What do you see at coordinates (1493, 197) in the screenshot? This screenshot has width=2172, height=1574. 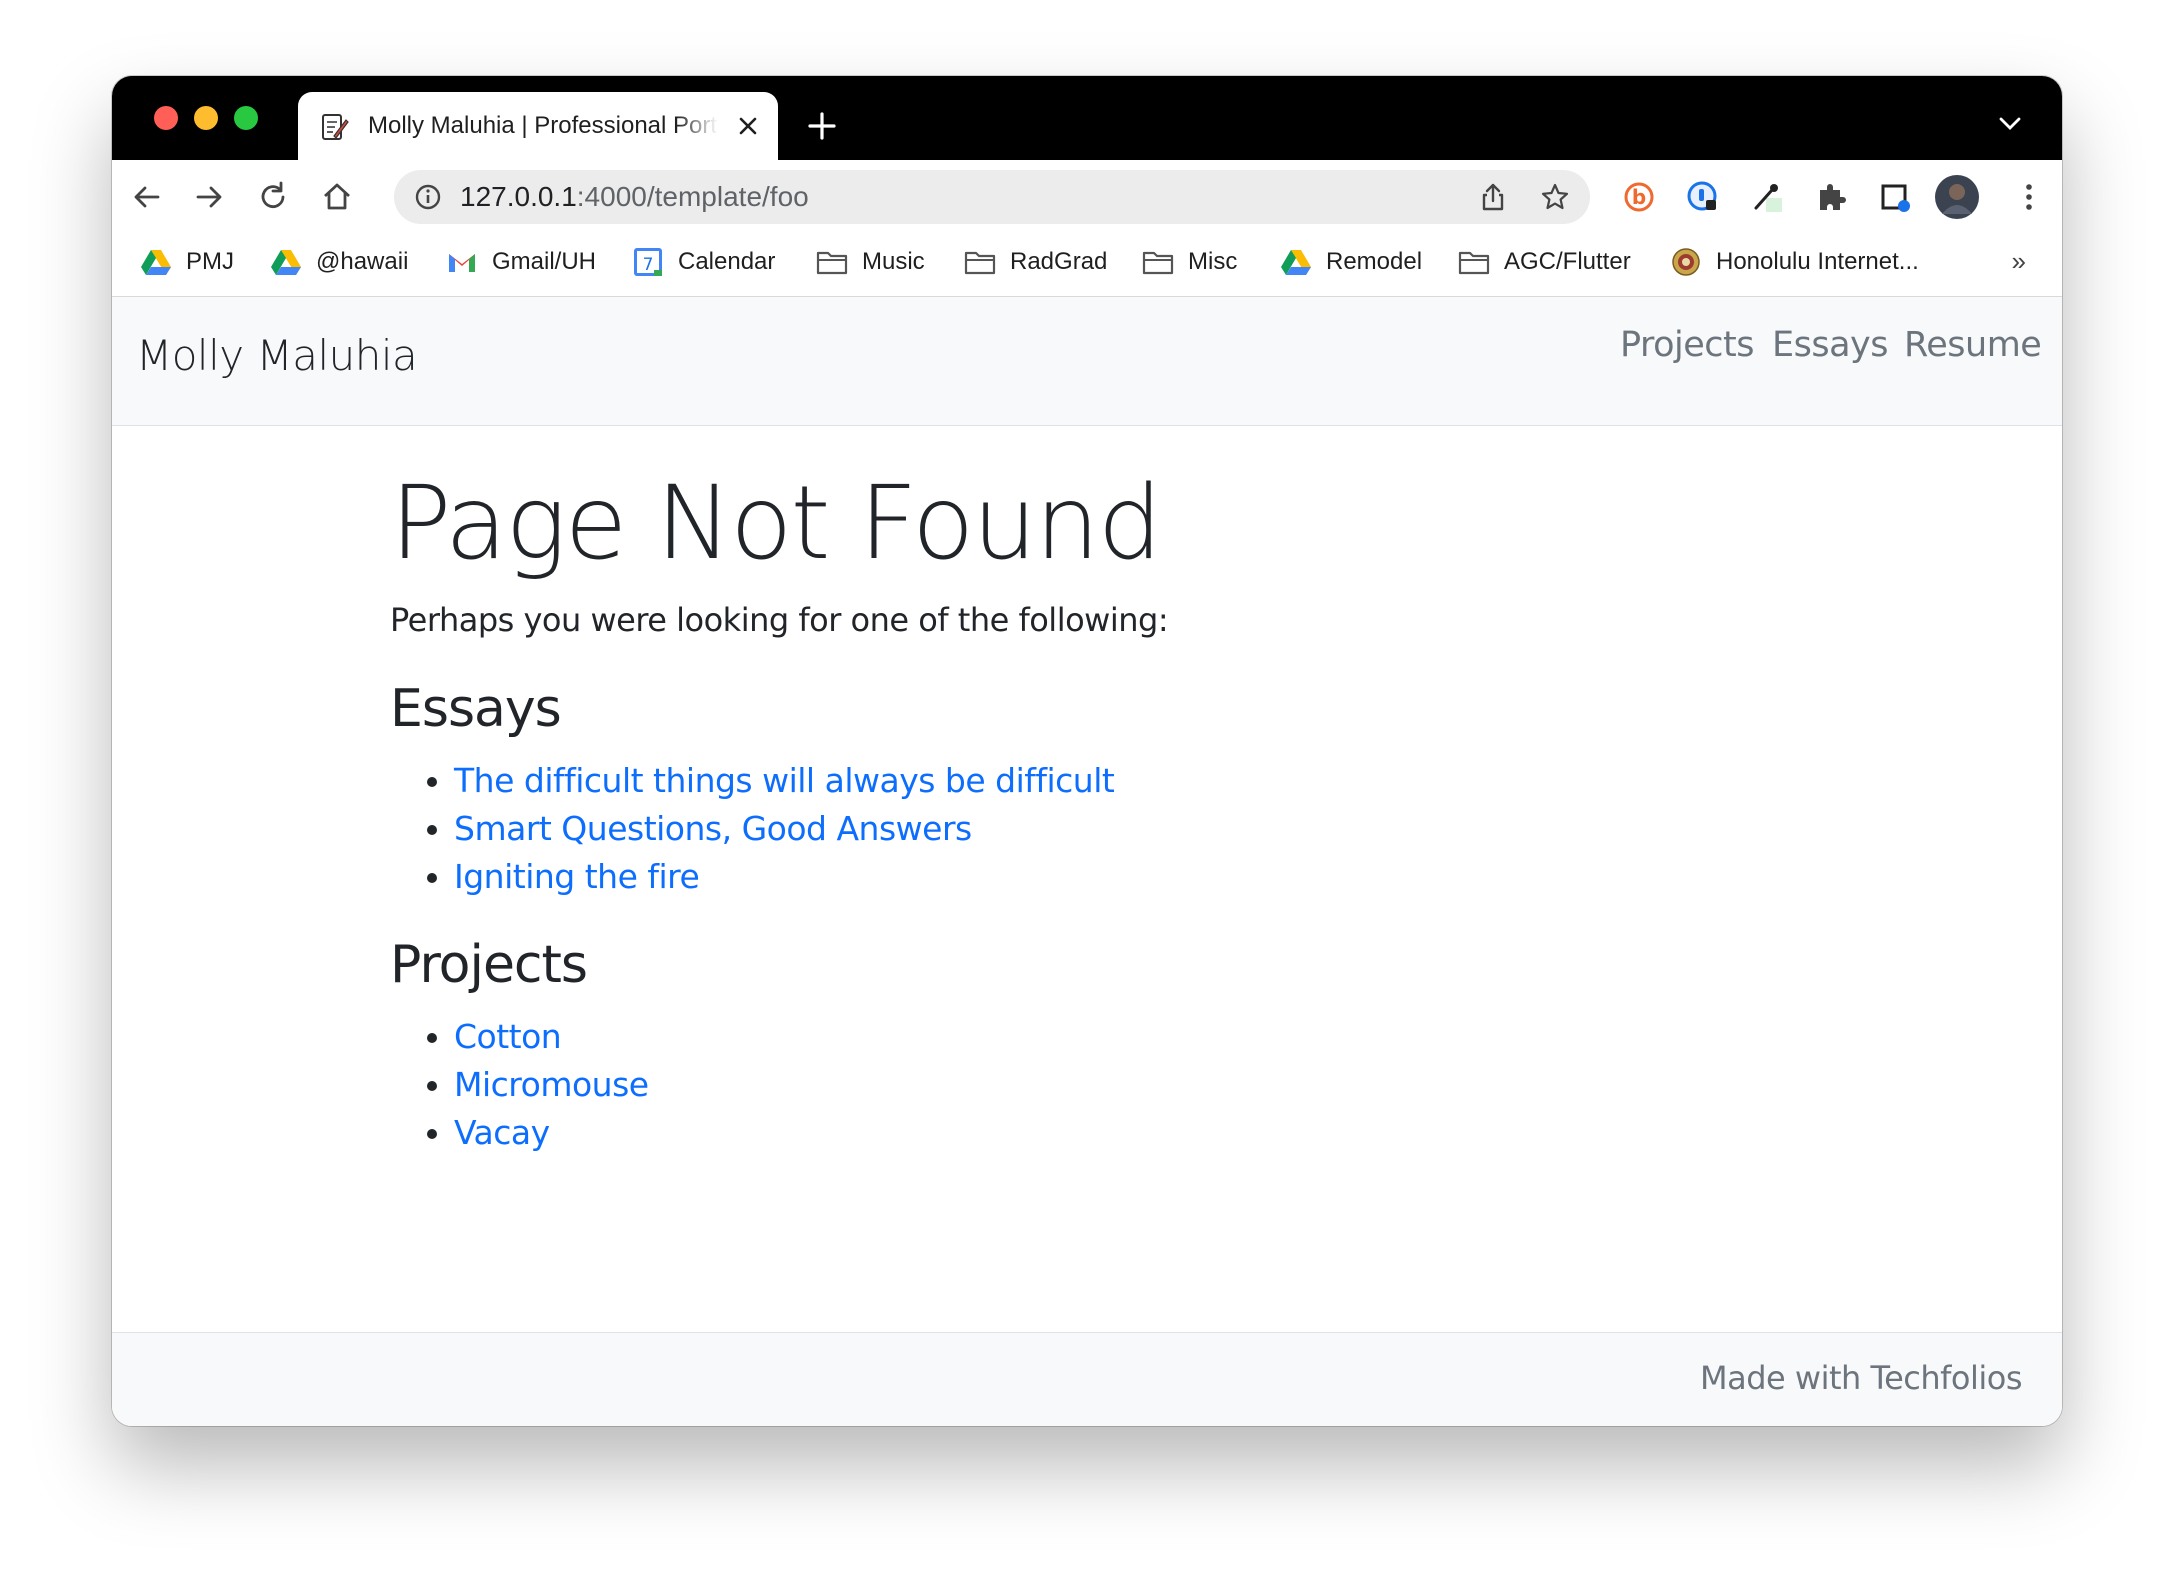 I see `share-icon` at bounding box center [1493, 197].